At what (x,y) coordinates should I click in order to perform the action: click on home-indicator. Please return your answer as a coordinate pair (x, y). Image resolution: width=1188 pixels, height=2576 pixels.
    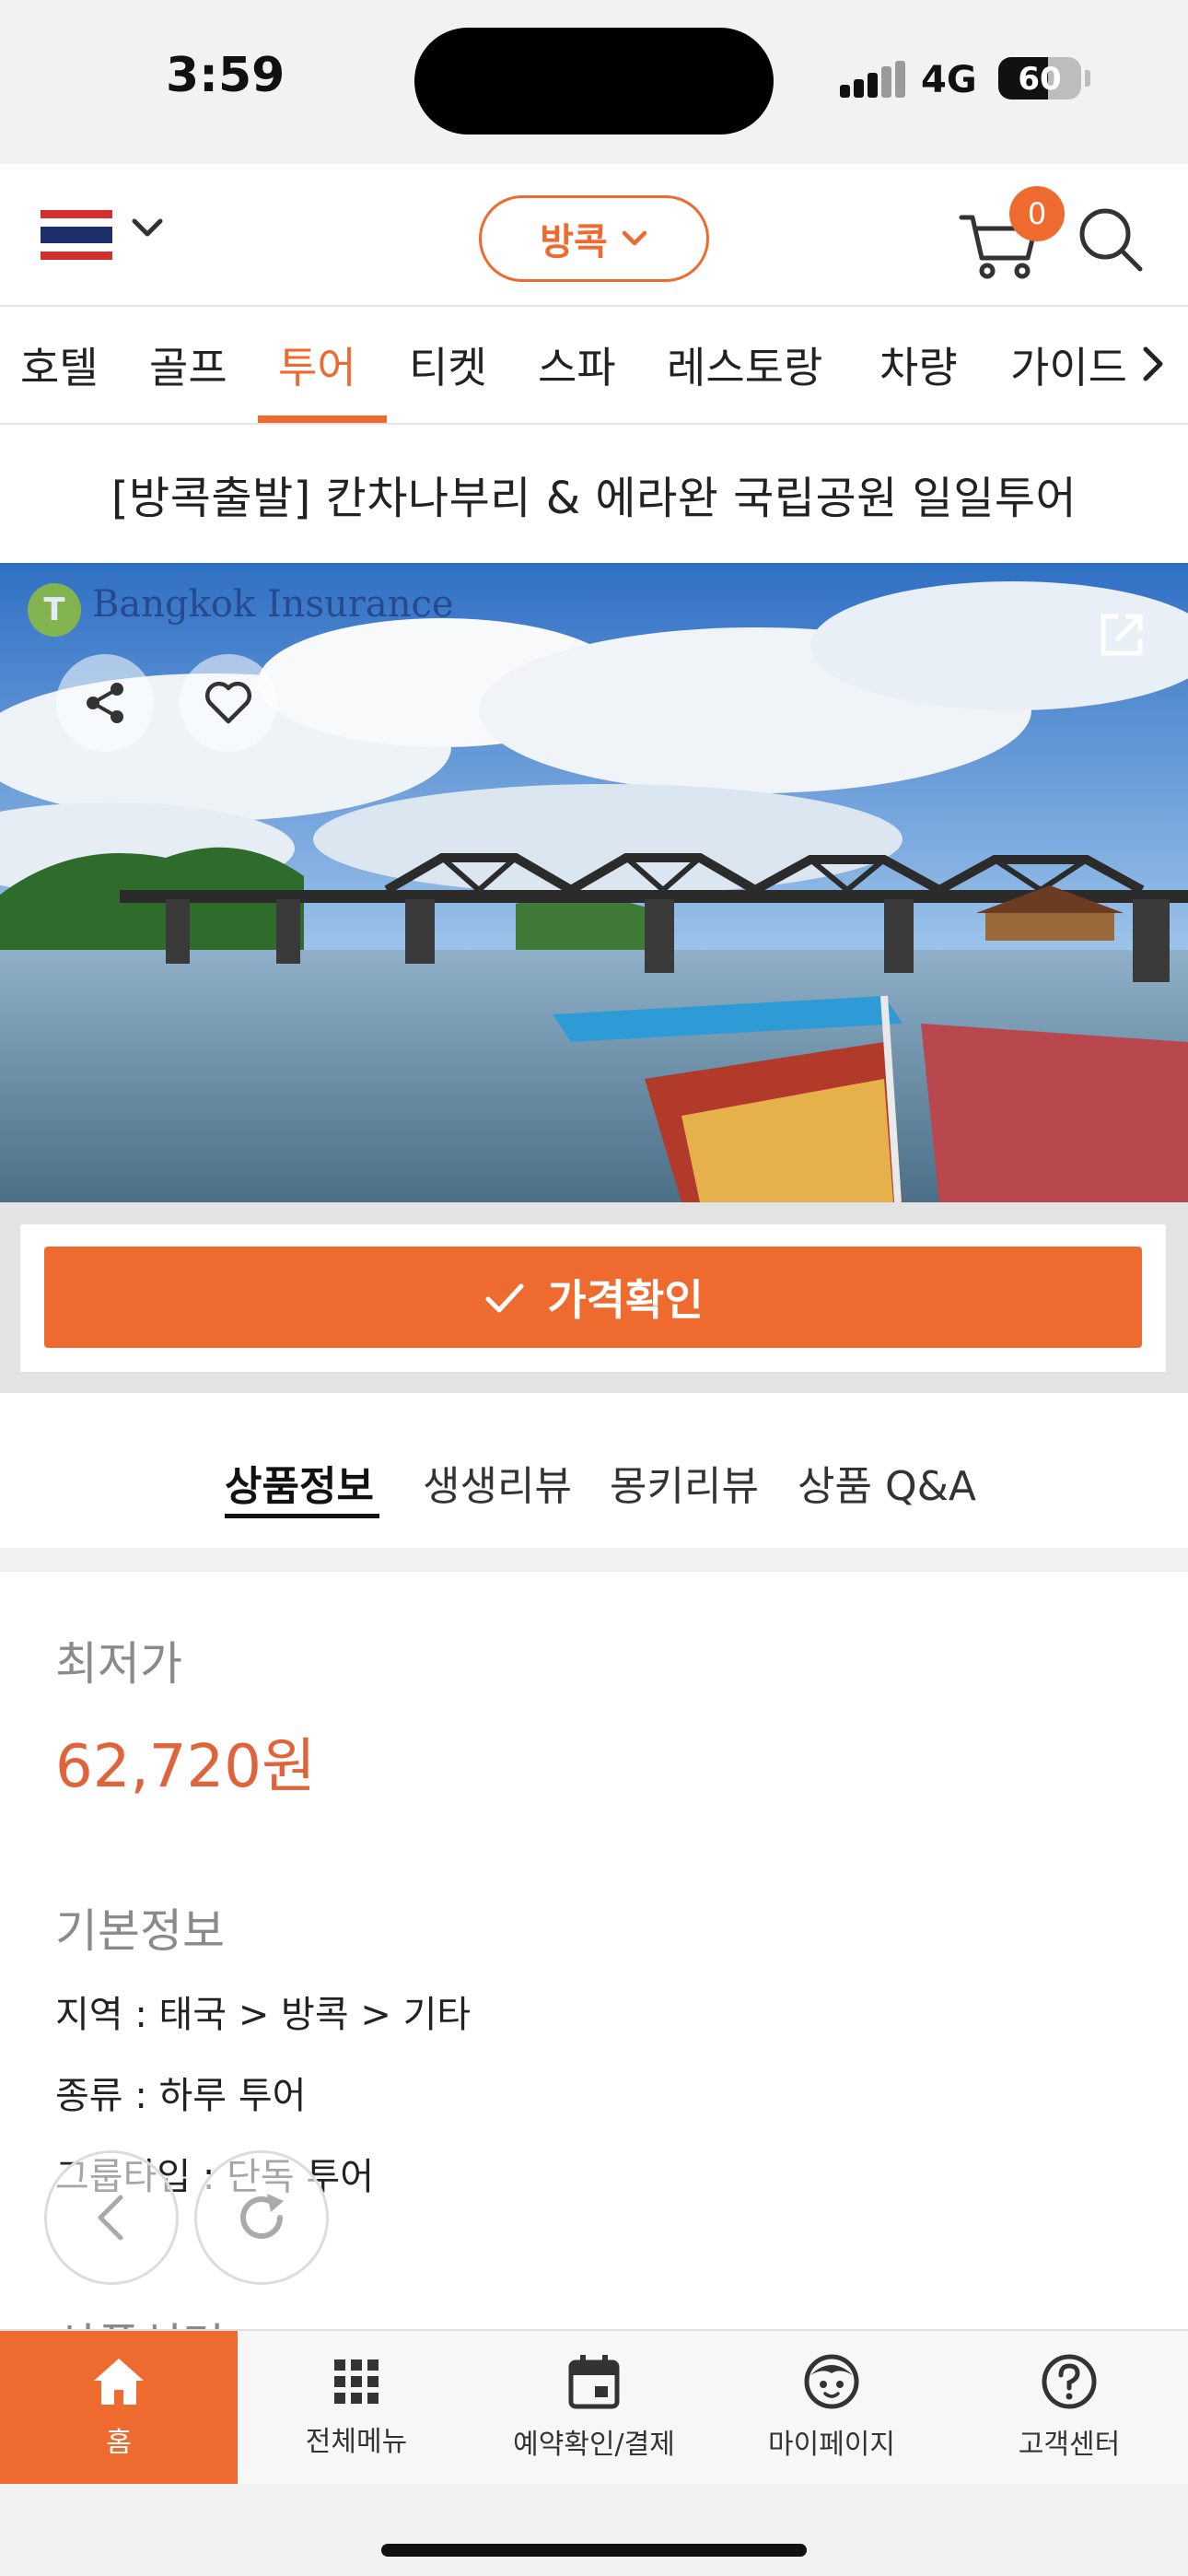
    Looking at the image, I should click on (594, 2550).